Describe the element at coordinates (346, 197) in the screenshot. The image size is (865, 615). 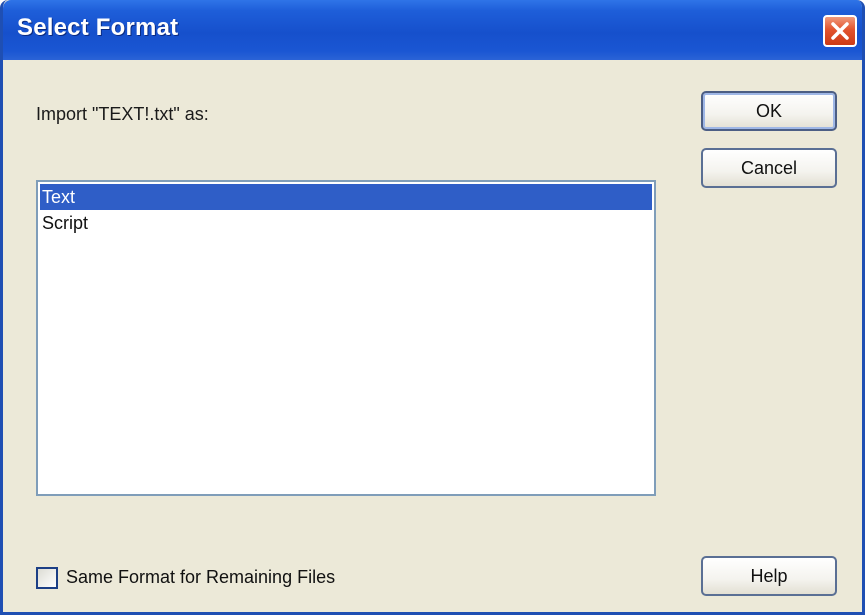
I see `list-item-text: Text` at that location.